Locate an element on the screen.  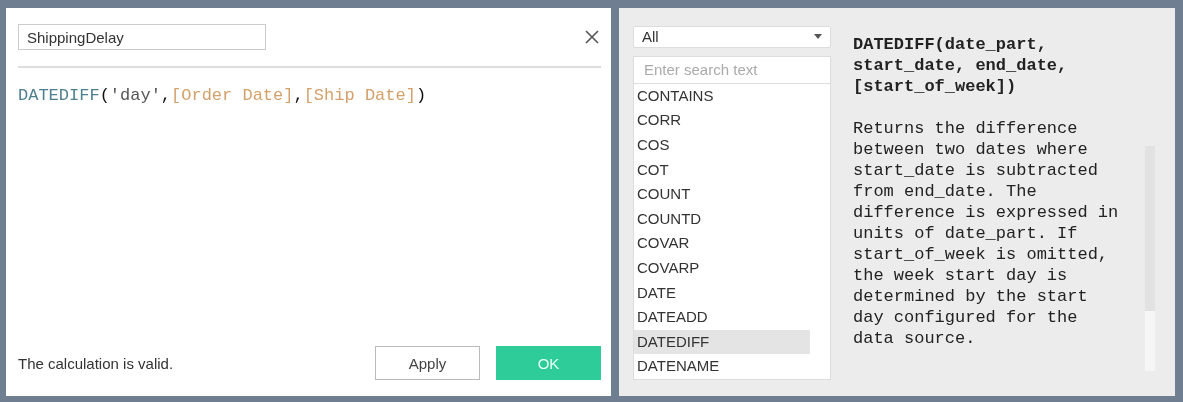
name-field: ShippingDelay is located at coordinates (142, 37).